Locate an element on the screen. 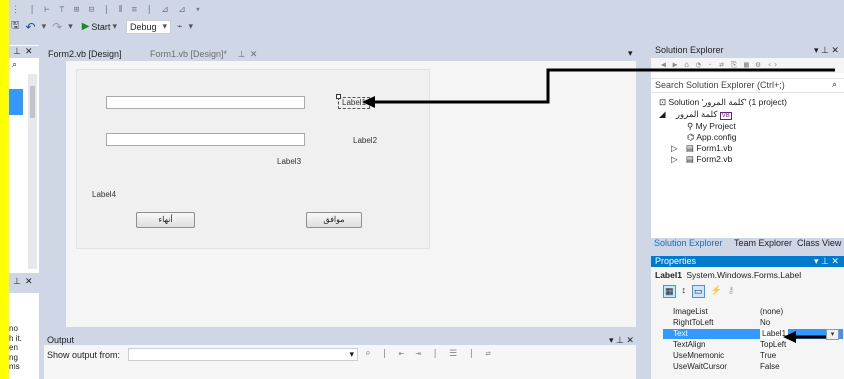  annotation-arrow-label1 is located at coordinates (604, 86).